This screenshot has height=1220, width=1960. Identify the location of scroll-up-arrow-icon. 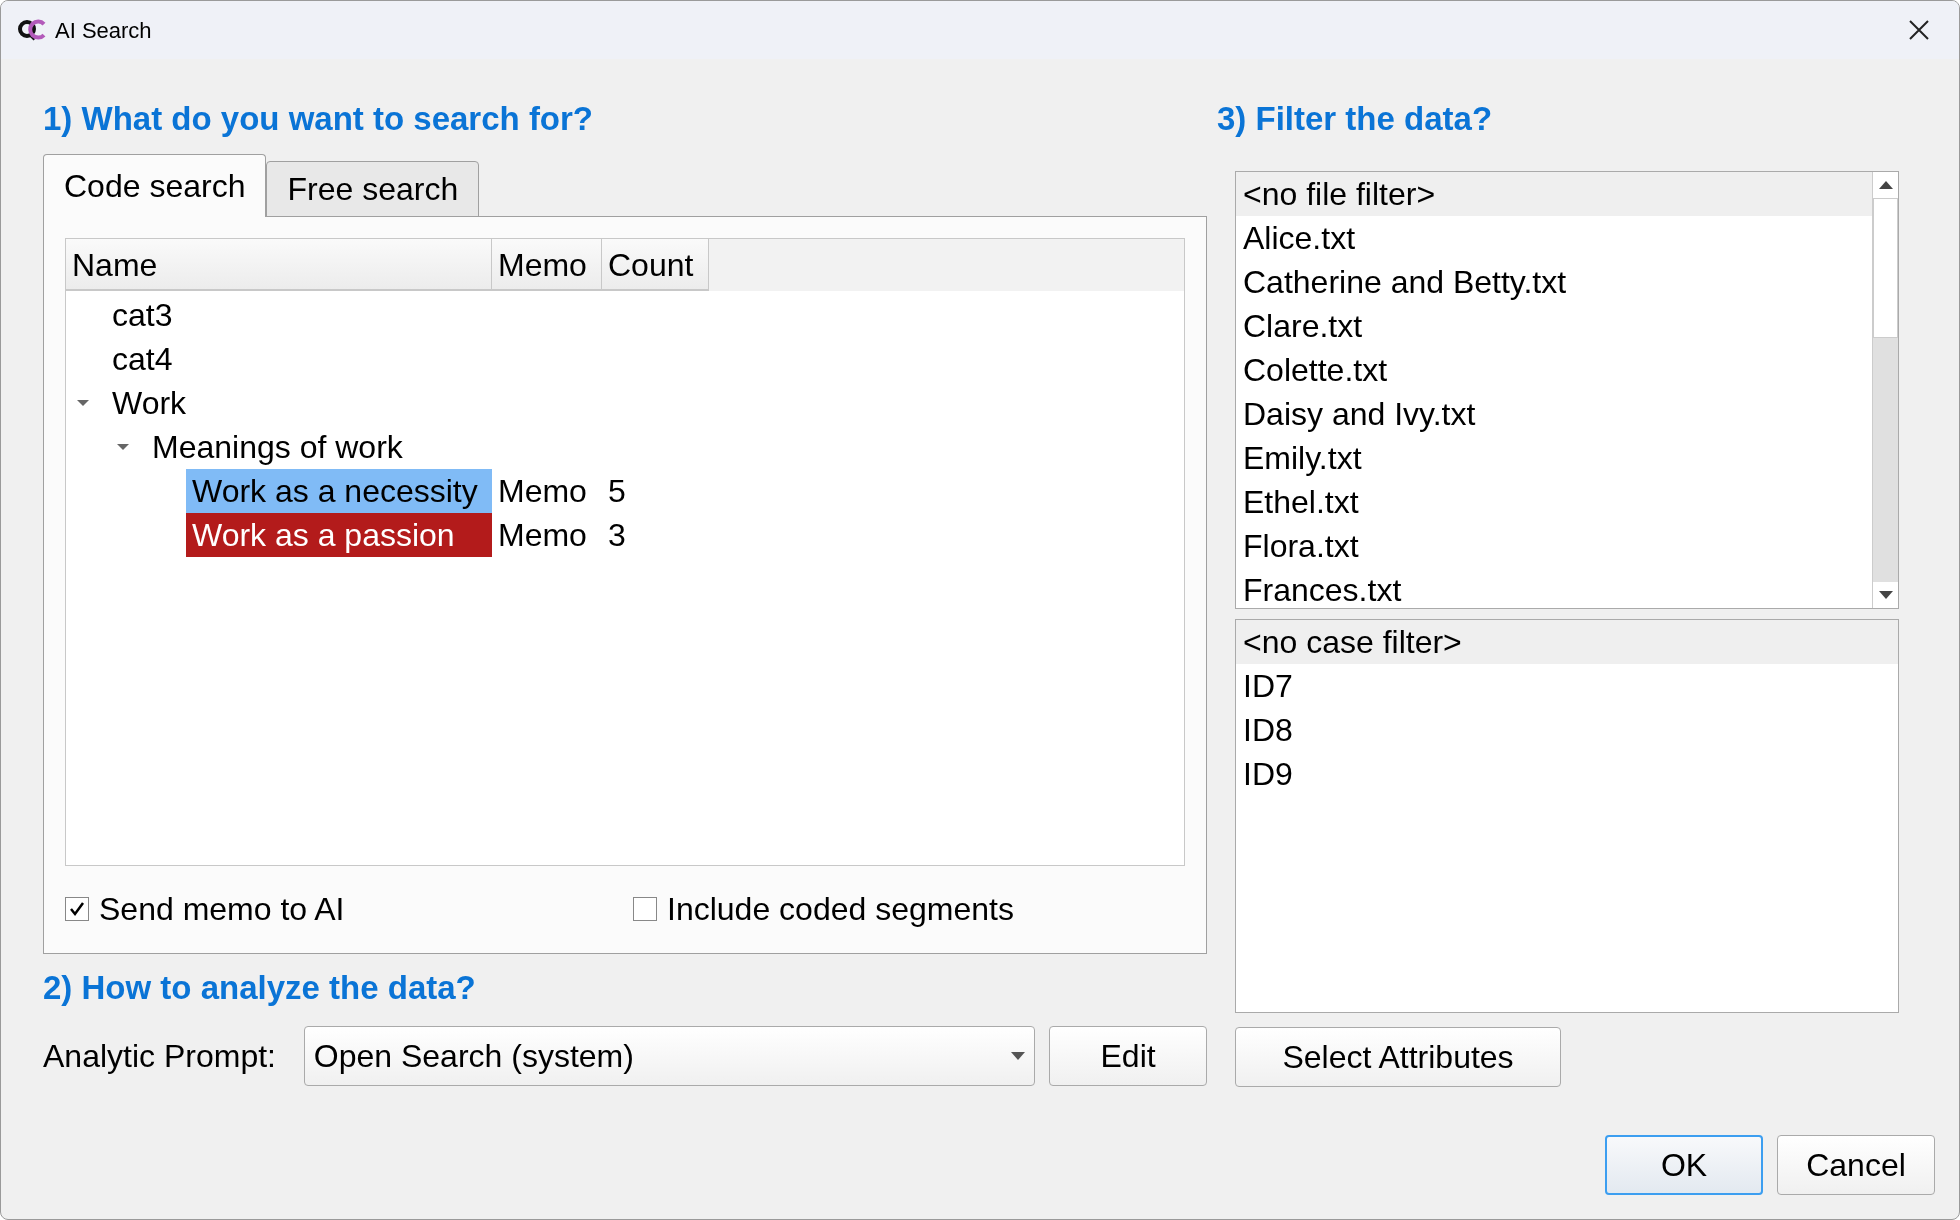
(1885, 185).